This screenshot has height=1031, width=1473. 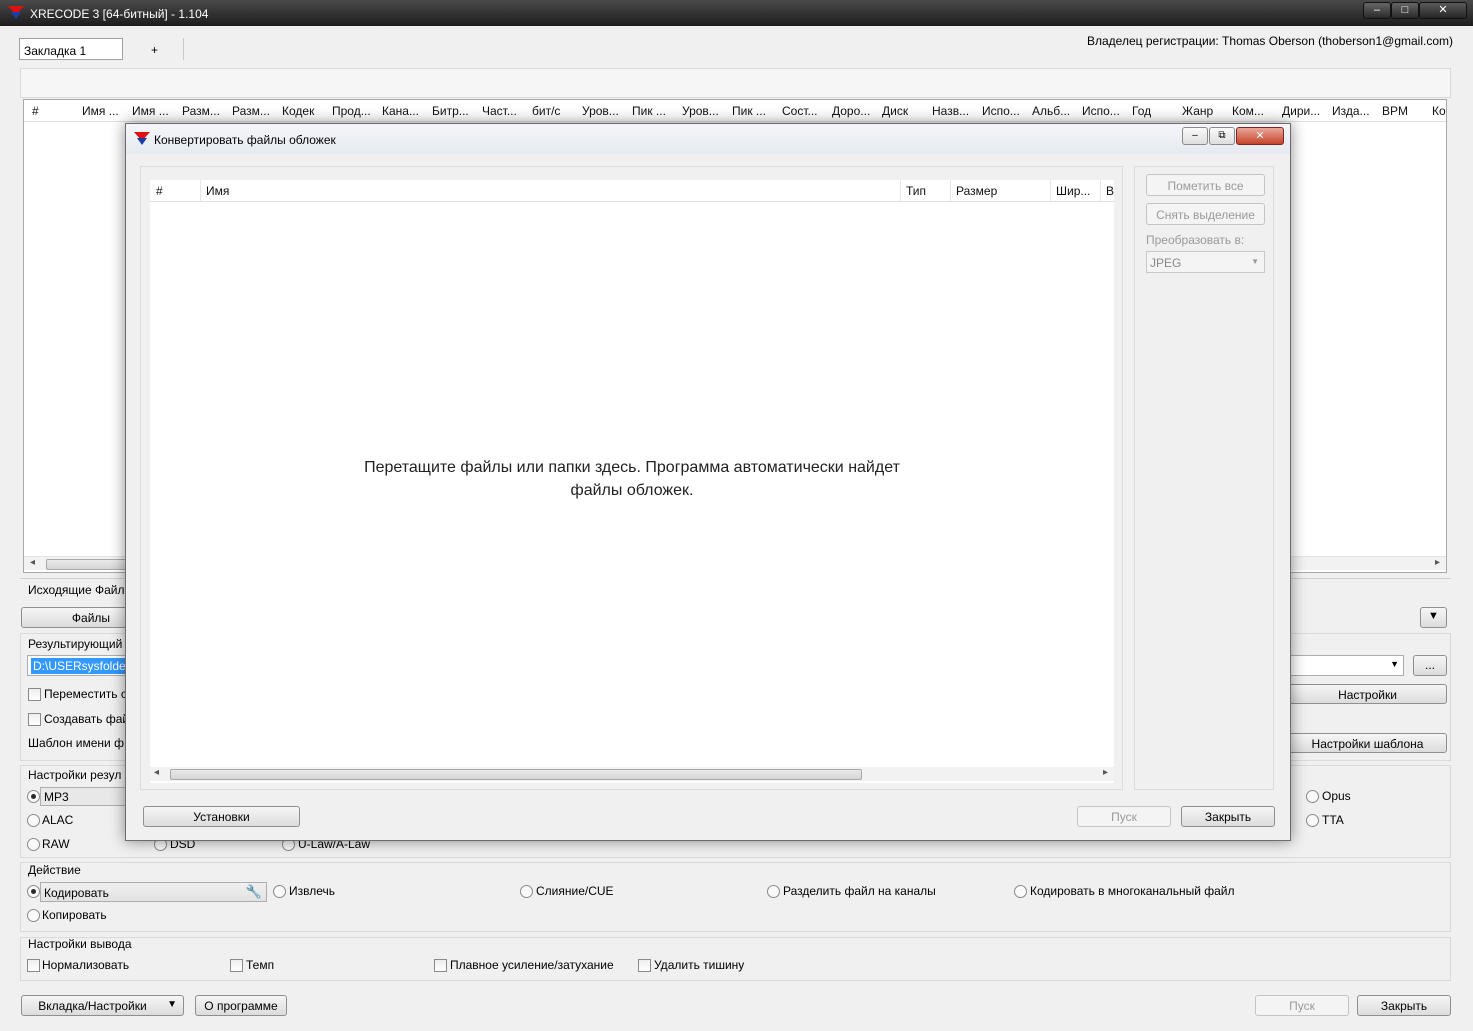 I want to click on cover-column-header: В, so click(x=1110, y=191).